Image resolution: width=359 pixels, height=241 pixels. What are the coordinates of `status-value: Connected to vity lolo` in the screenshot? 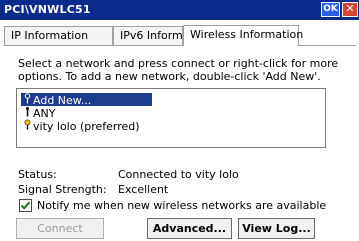 It's located at (178, 174).